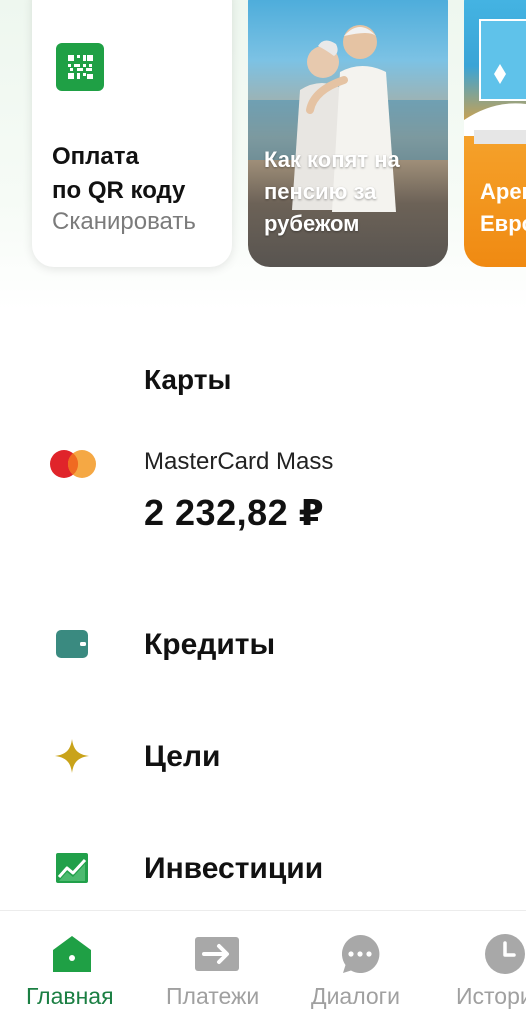  Describe the element at coordinates (503, 208) in the screenshot. I see `rent-story-title: Арен Евро` at that location.